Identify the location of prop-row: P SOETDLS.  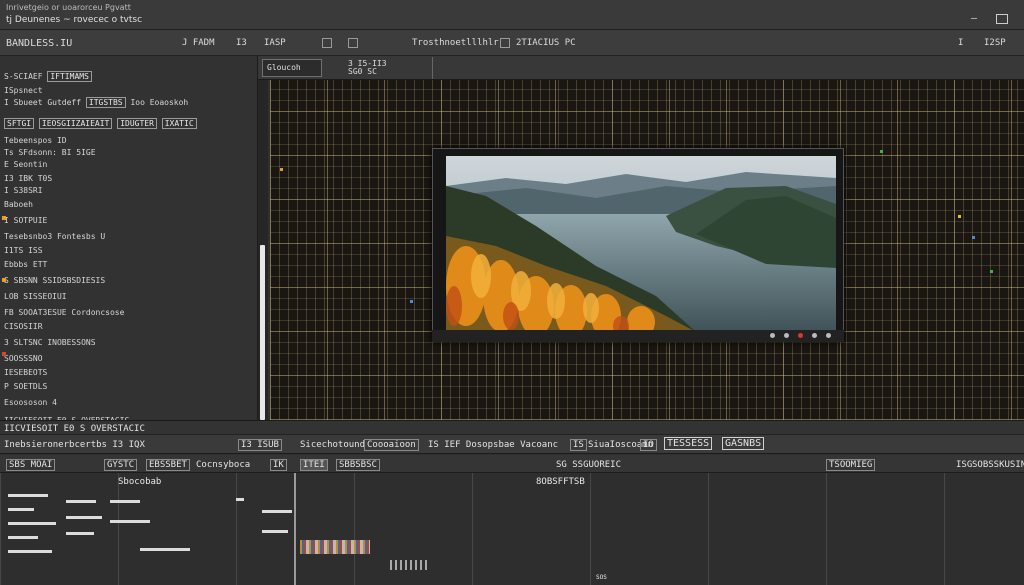
(25, 386).